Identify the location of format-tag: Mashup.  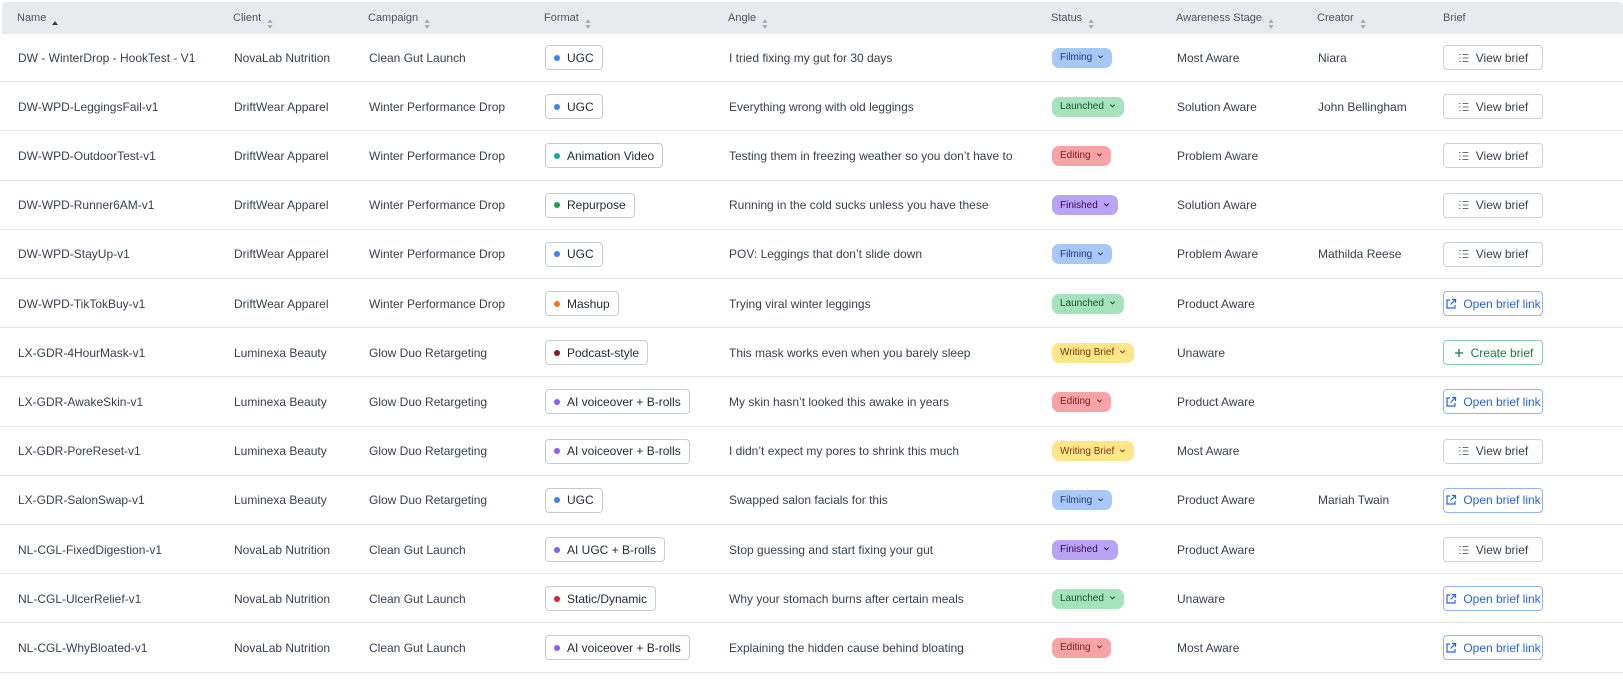
(582, 304).